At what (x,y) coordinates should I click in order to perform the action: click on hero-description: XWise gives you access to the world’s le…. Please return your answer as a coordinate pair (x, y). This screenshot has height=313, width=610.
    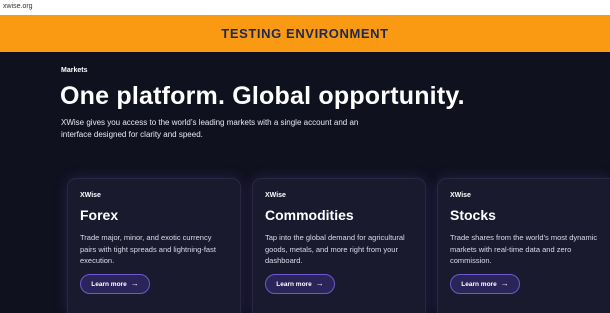
    Looking at the image, I should click on (210, 128).